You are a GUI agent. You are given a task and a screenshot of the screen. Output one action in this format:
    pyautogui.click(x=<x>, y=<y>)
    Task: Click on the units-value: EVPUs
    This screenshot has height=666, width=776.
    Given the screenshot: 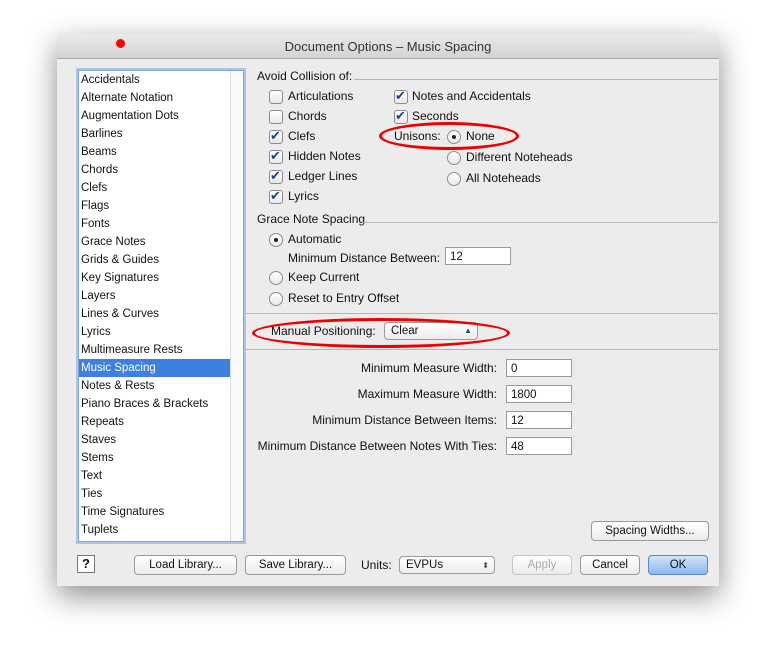 What is the action you would take?
    pyautogui.click(x=425, y=565)
    